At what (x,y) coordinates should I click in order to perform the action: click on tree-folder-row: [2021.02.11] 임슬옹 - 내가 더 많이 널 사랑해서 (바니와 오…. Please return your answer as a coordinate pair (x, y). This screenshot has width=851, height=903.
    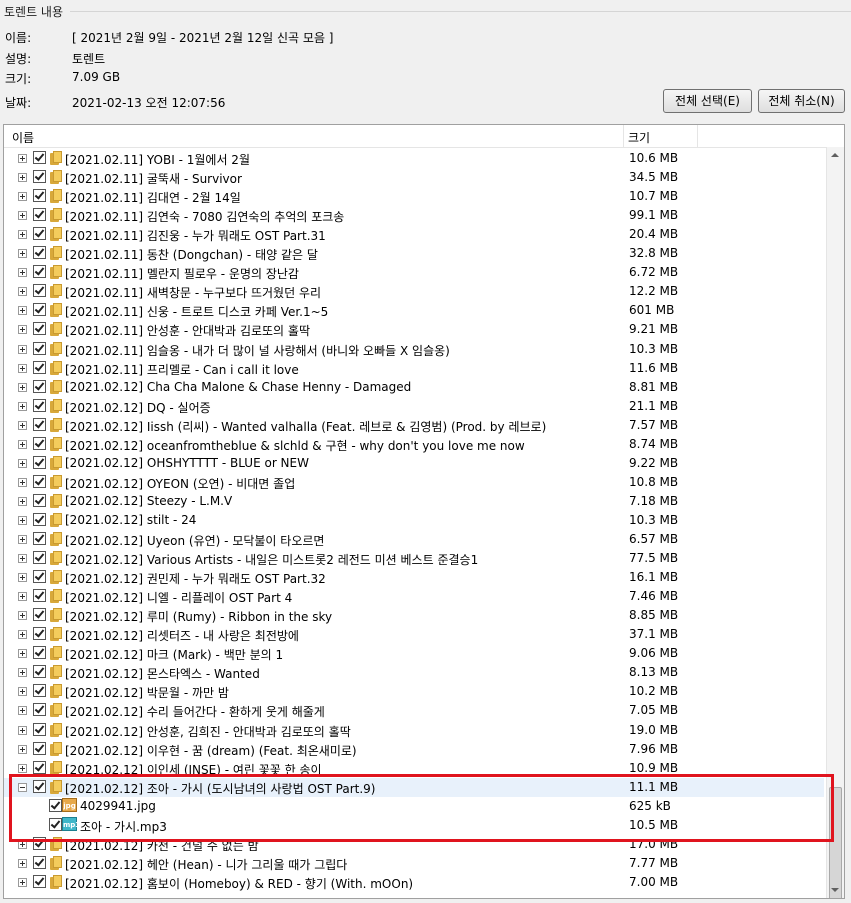
    Looking at the image, I should click on (414, 349).